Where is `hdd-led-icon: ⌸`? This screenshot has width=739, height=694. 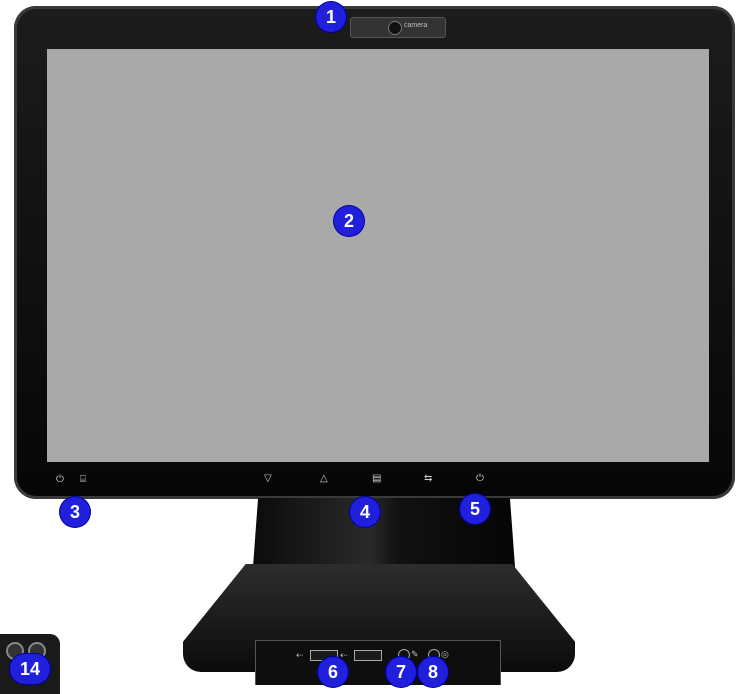 hdd-led-icon: ⌸ is located at coordinates (83, 479).